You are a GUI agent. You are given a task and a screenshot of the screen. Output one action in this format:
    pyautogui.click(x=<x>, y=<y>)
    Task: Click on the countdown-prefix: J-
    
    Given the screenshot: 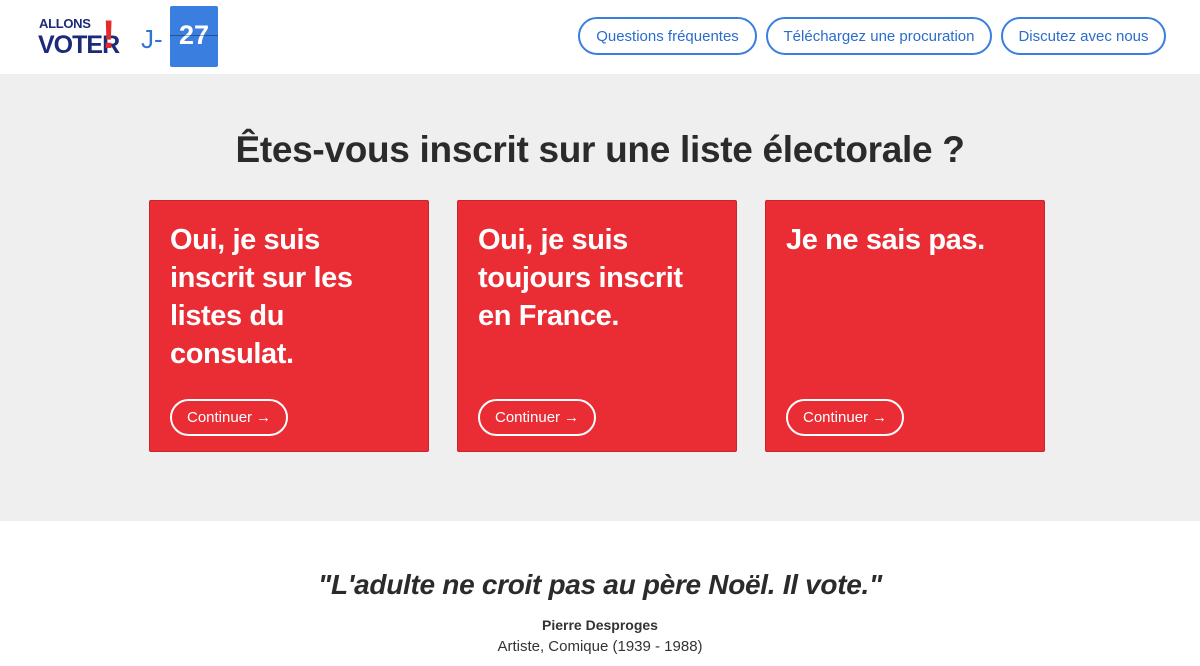 What is the action you would take?
    pyautogui.click(x=152, y=39)
    